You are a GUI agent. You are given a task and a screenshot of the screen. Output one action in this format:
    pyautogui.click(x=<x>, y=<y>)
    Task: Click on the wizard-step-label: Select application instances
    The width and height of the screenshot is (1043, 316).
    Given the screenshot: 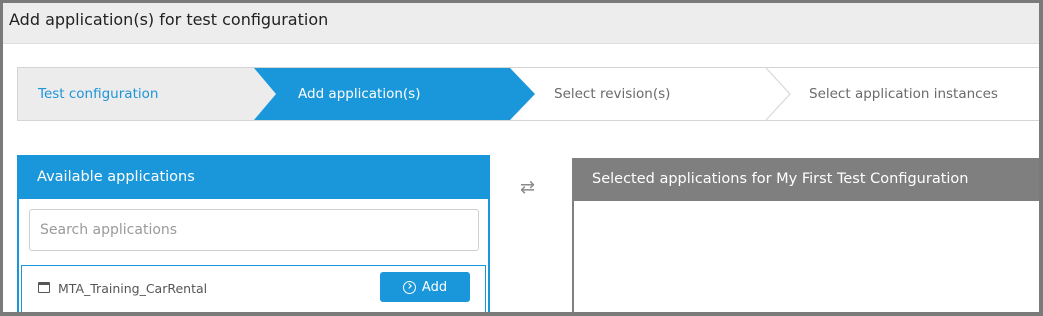 What is the action you would take?
    pyautogui.click(x=903, y=94)
    